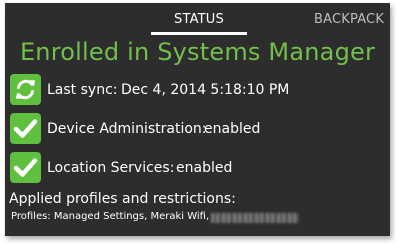 This screenshot has height=244, width=397. I want to click on tab-selected-indicator, so click(199, 33).